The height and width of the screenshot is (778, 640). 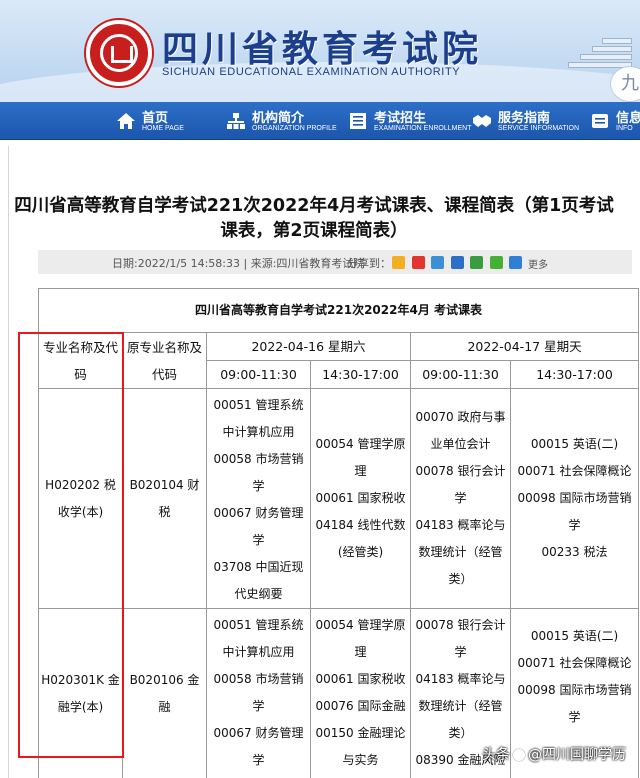 What do you see at coordinates (163, 128) in the screenshot?
I see `nav-home-en: HOME PAGE` at bounding box center [163, 128].